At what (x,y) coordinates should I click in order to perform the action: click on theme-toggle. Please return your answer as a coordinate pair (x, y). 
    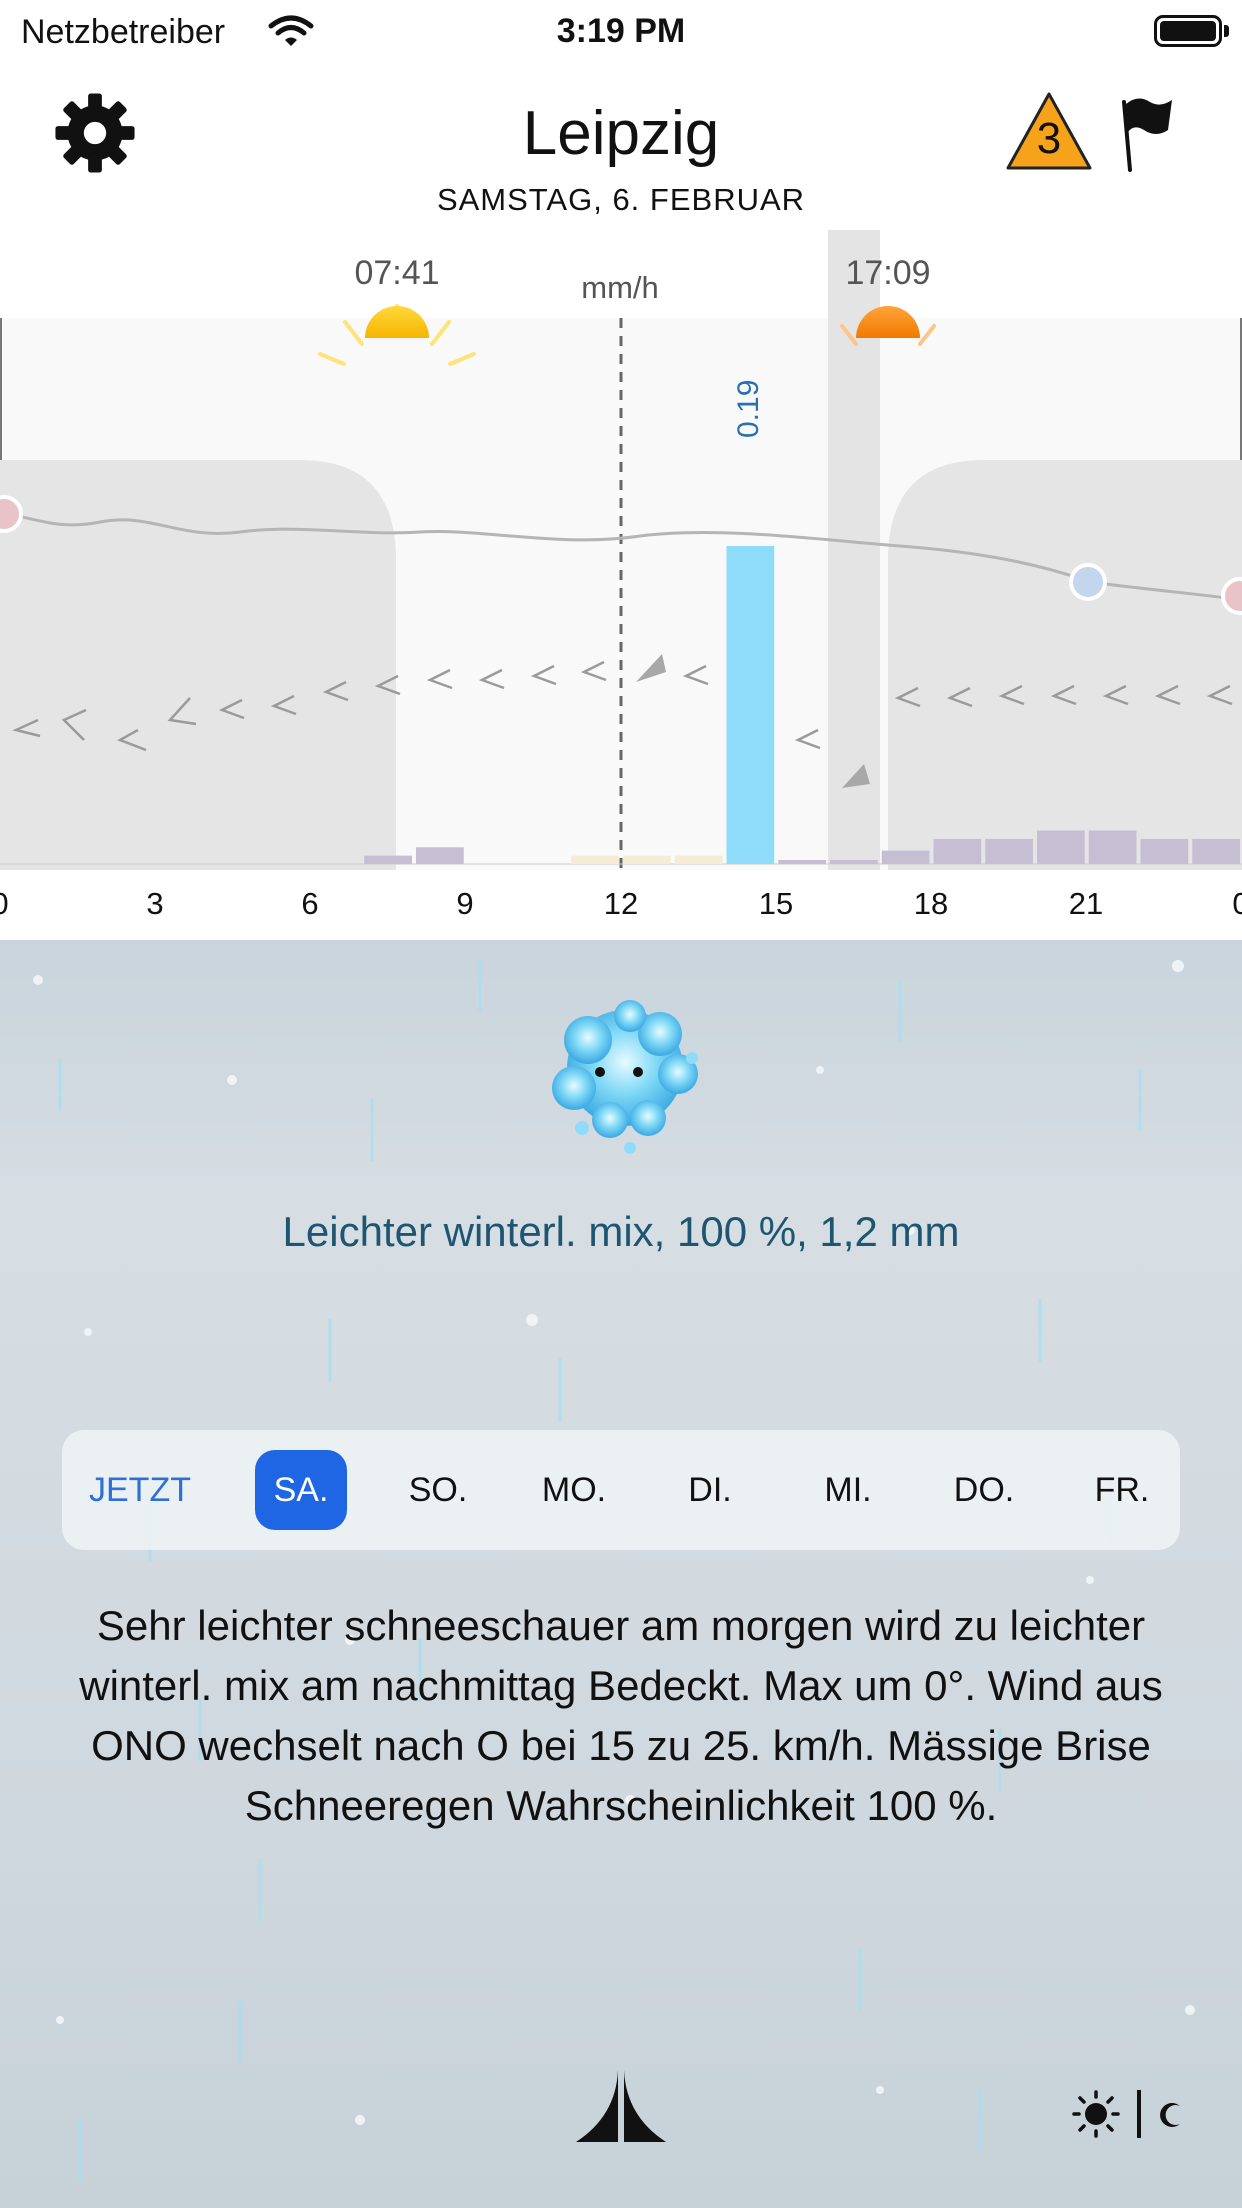
    Looking at the image, I should click on (1130, 2114).